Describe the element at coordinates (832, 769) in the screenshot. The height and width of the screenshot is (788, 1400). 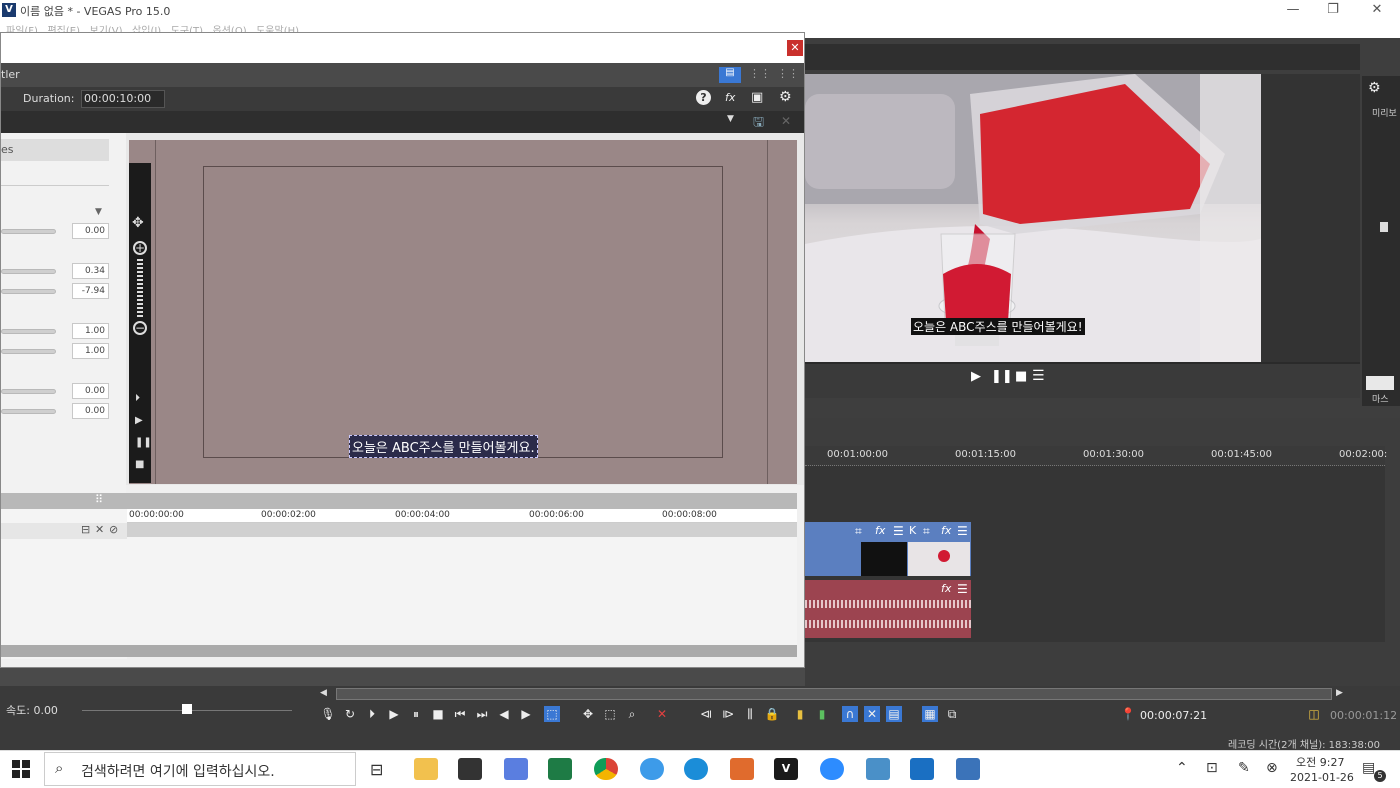
I see `zoom-app-icon` at that location.